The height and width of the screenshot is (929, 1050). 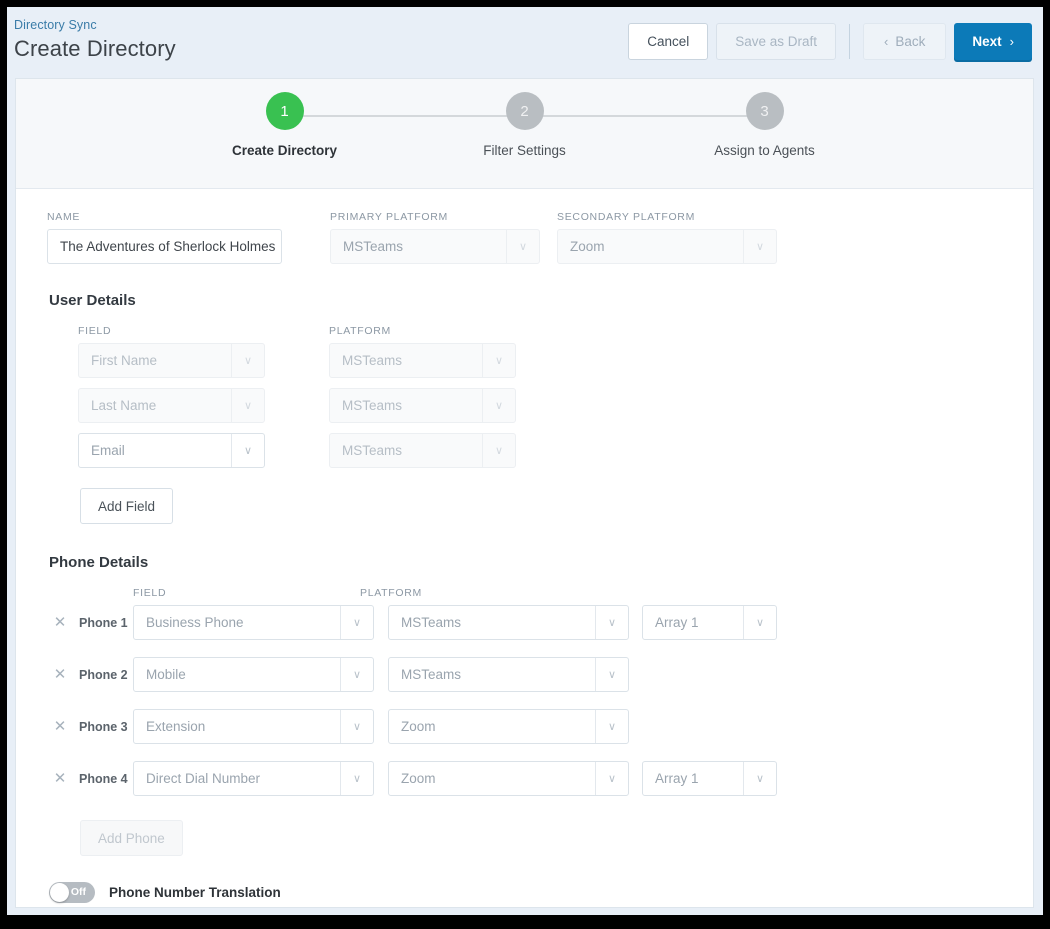 I want to click on phone-field-select-3: Extension ∨, so click(x=253, y=726).